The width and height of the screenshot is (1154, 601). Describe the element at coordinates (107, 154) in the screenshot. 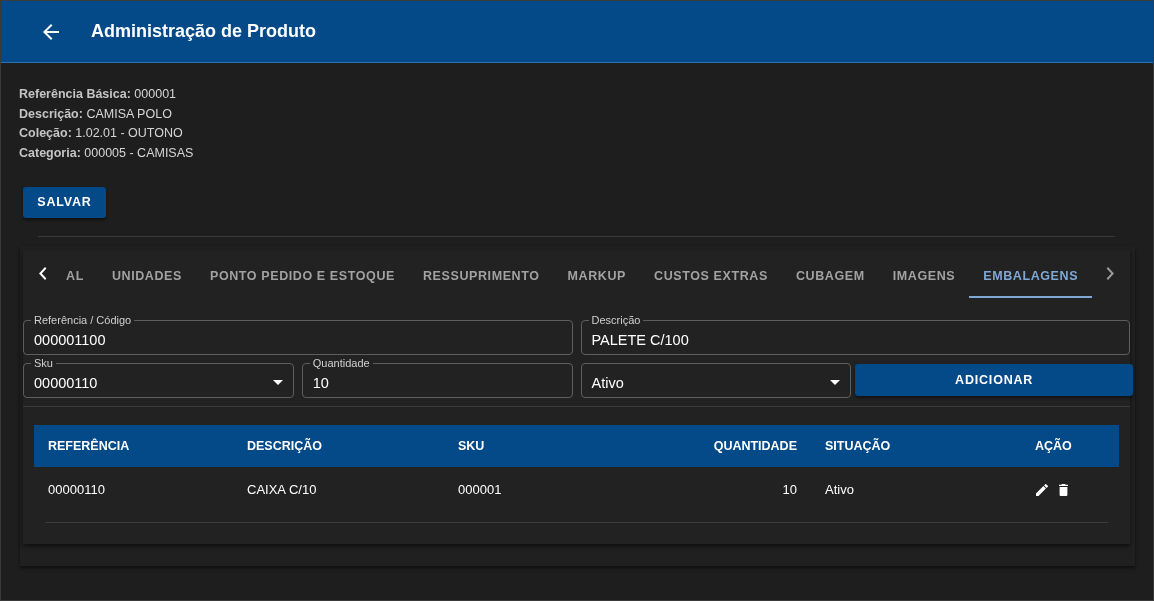

I see `product-info-line: Categoria: 000005 - CAMISAS` at that location.